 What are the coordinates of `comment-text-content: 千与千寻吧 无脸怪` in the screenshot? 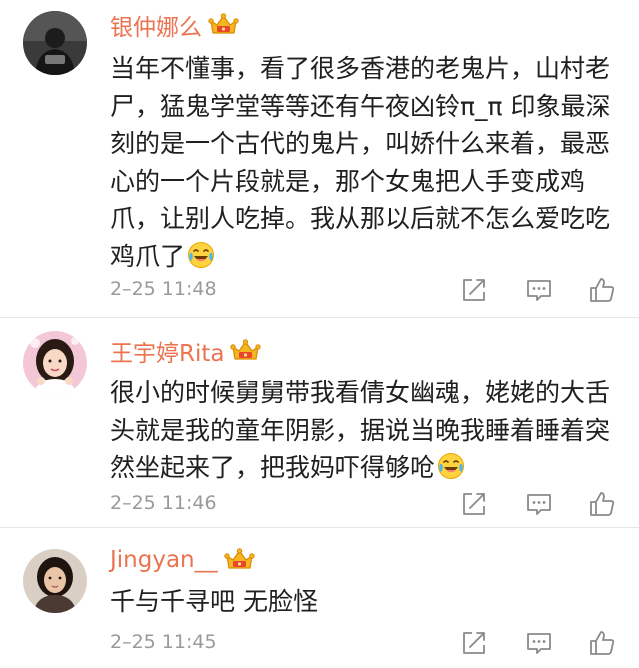 It's located at (214, 601).